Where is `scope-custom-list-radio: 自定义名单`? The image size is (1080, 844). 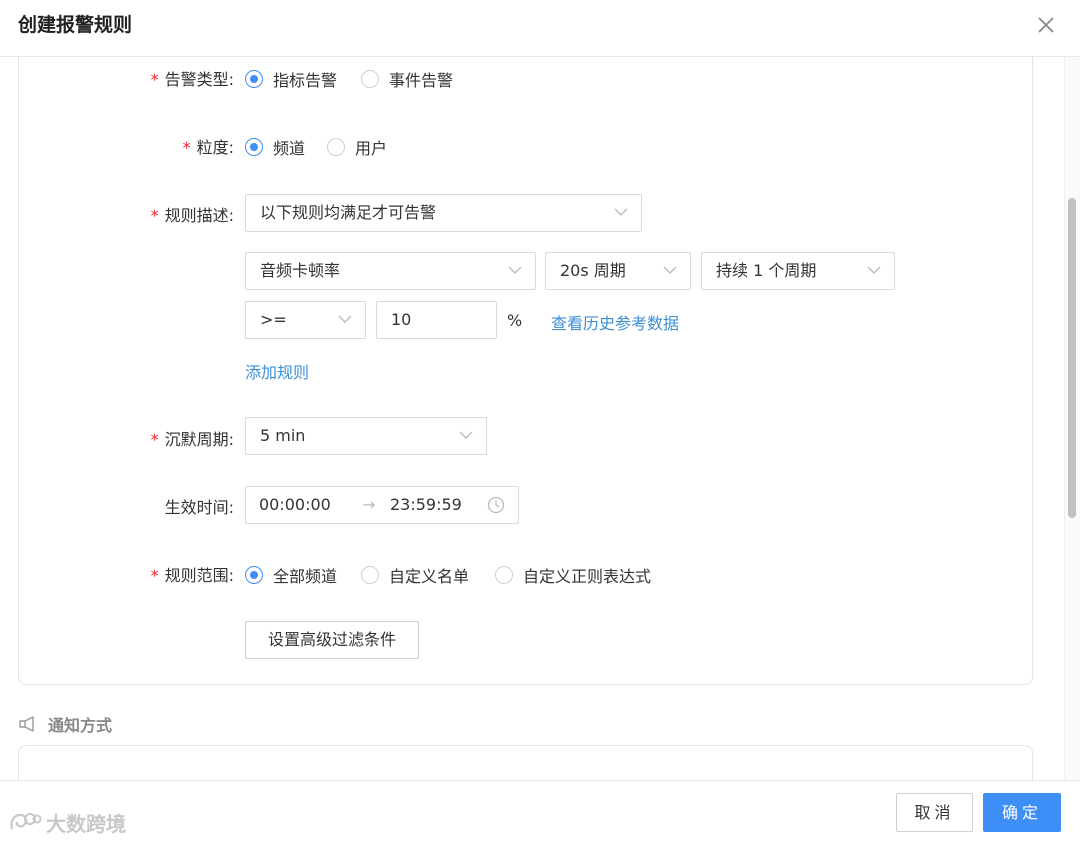
scope-custom-list-radio: 自定义名单 is located at coordinates (415, 575).